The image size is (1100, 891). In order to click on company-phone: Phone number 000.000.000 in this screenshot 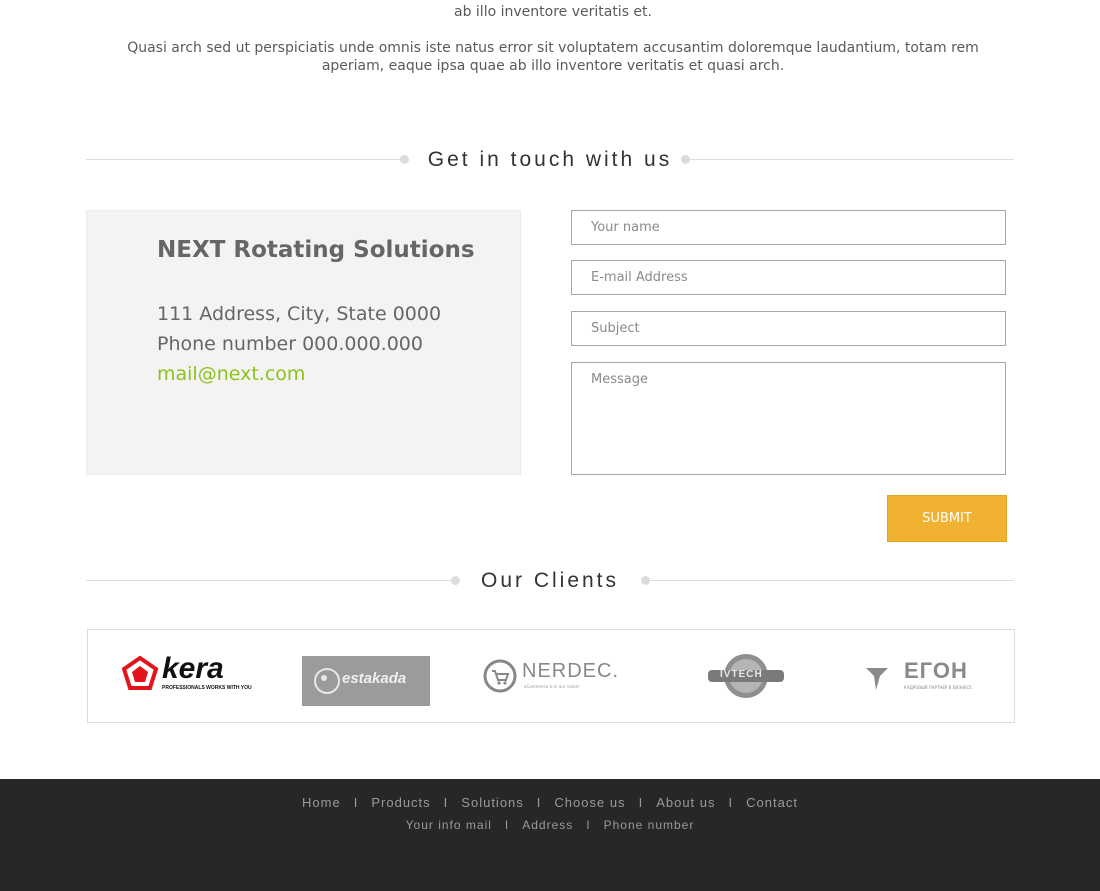, I will do `click(290, 344)`.